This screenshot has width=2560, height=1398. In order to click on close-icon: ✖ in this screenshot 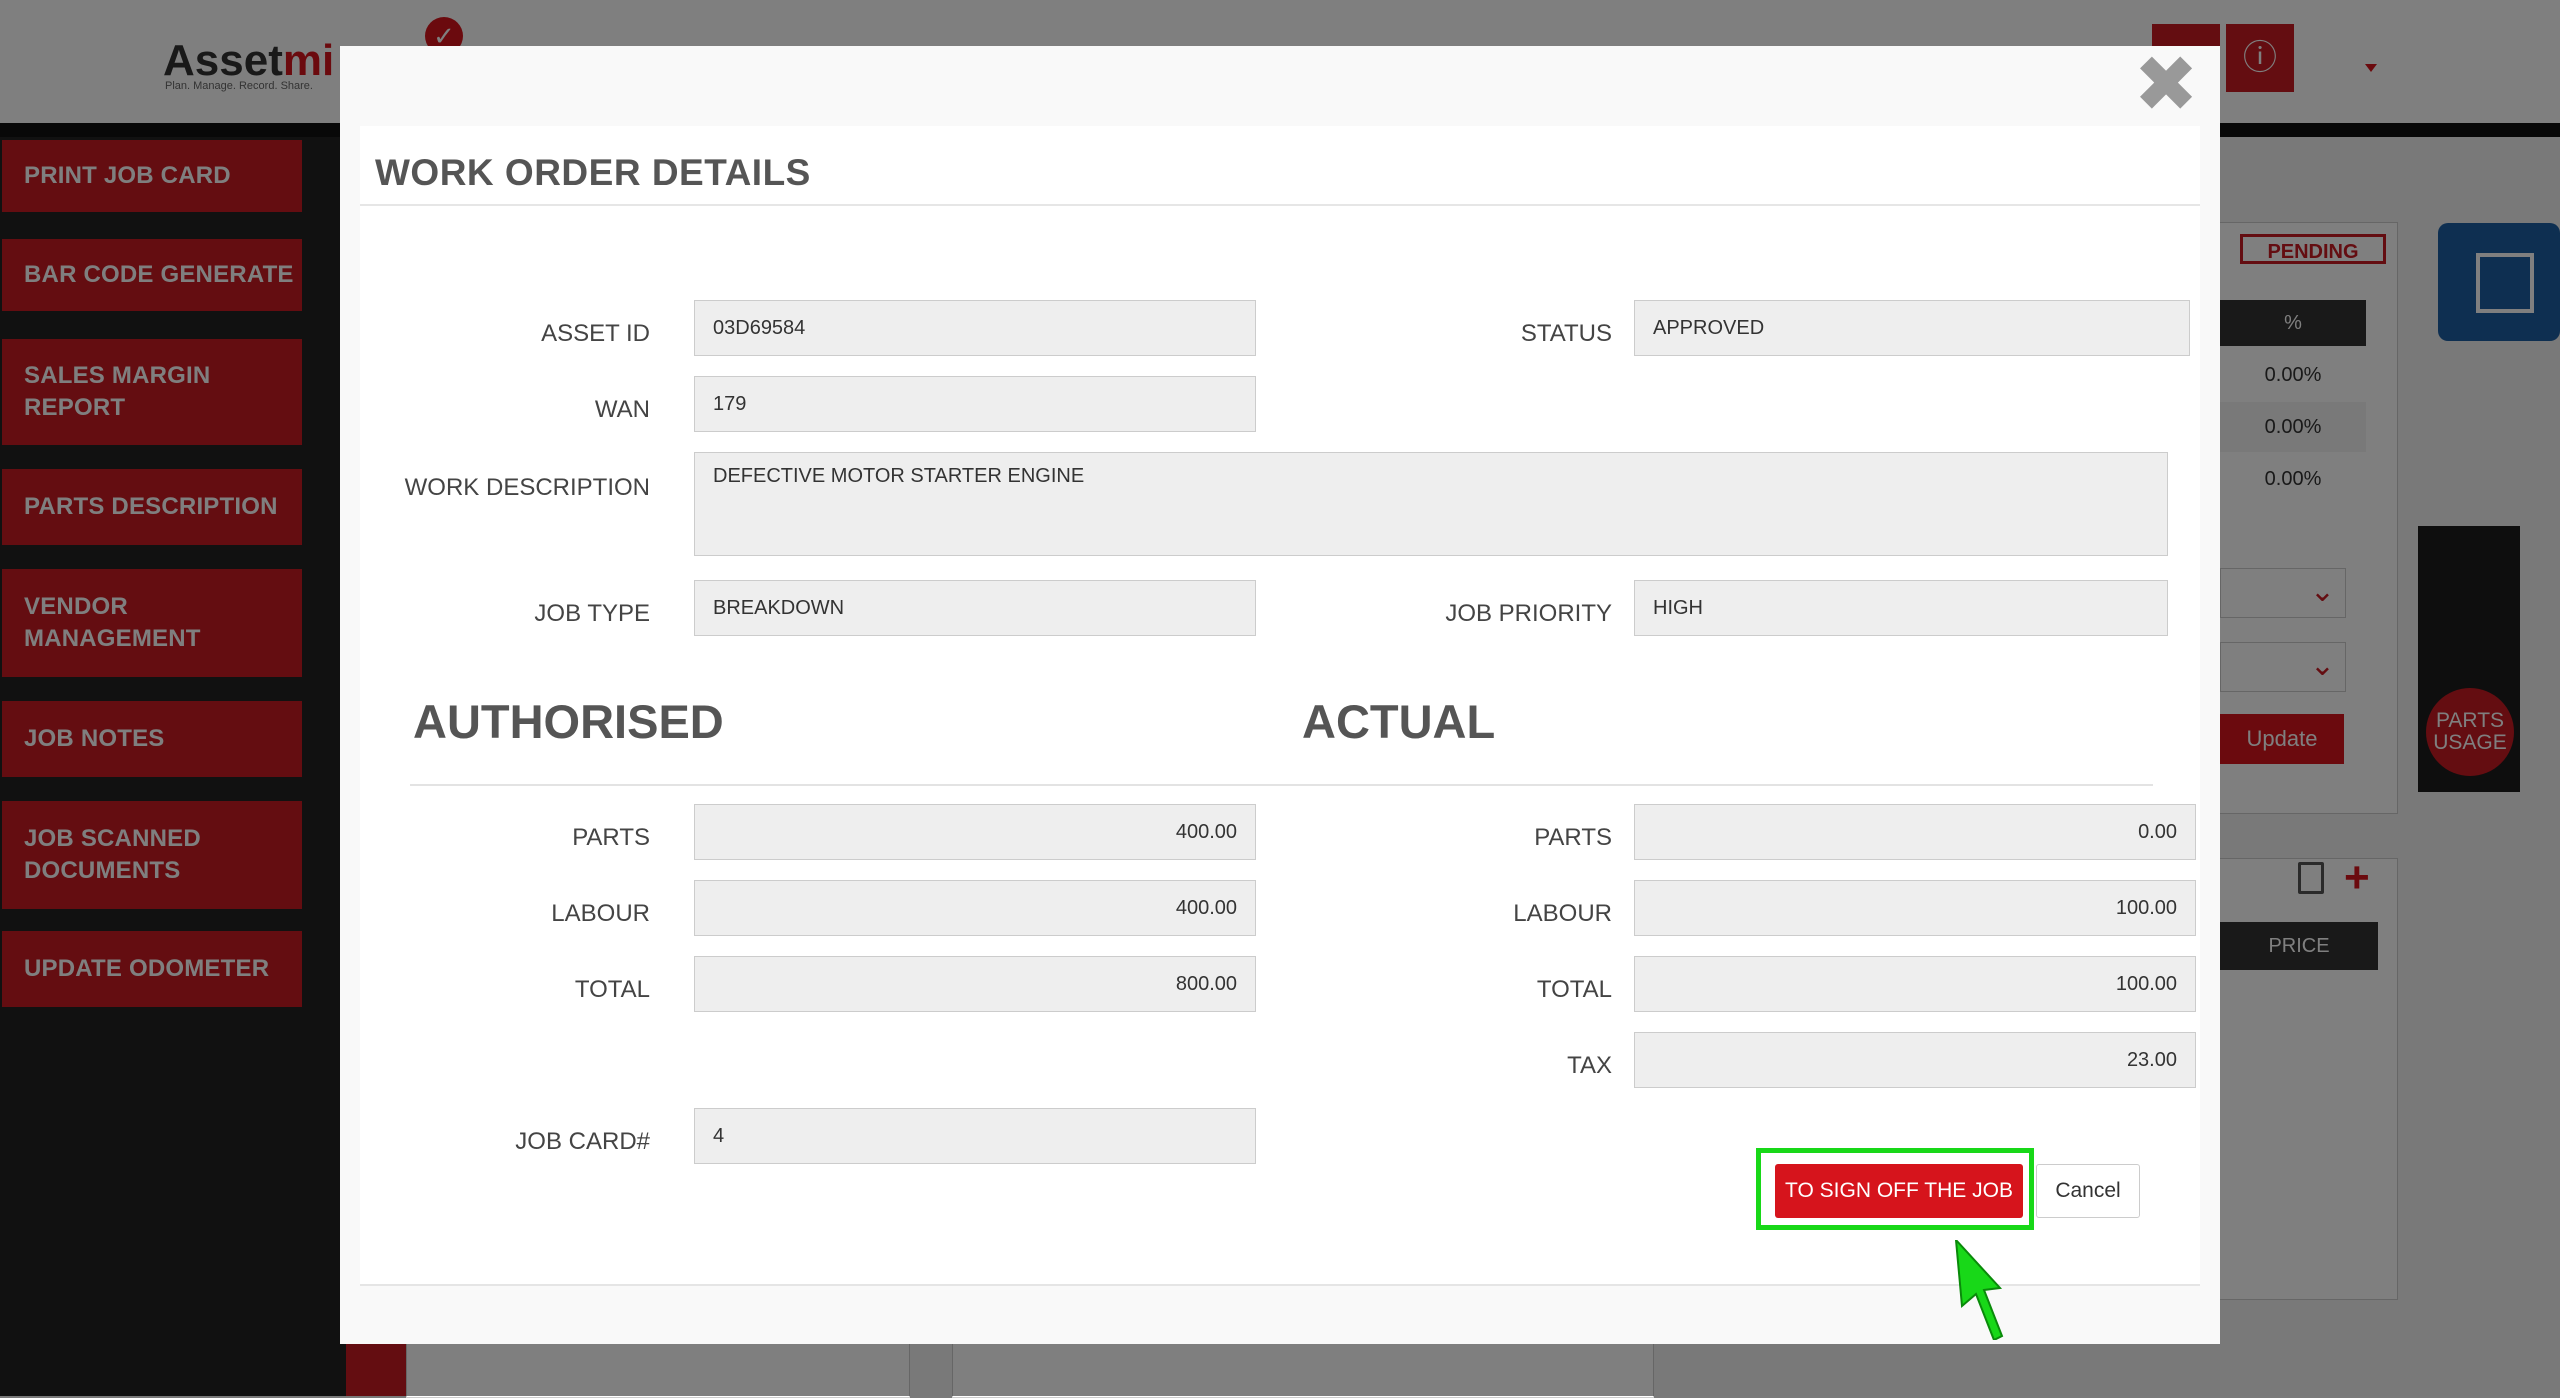, I will do `click(2166, 84)`.